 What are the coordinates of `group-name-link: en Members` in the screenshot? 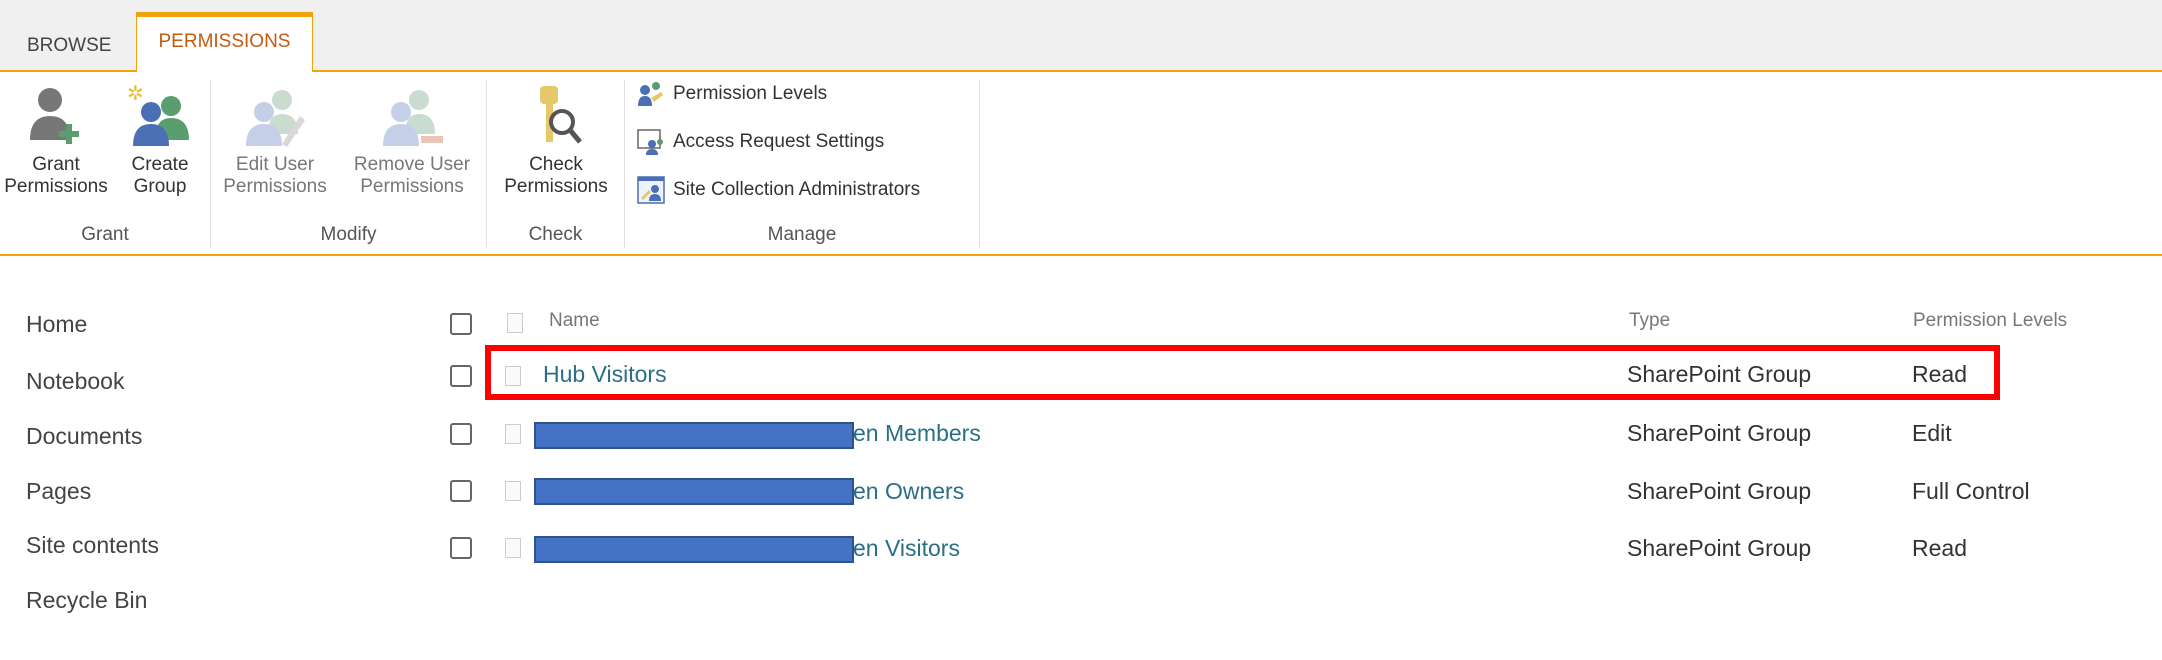 It's located at (917, 433).